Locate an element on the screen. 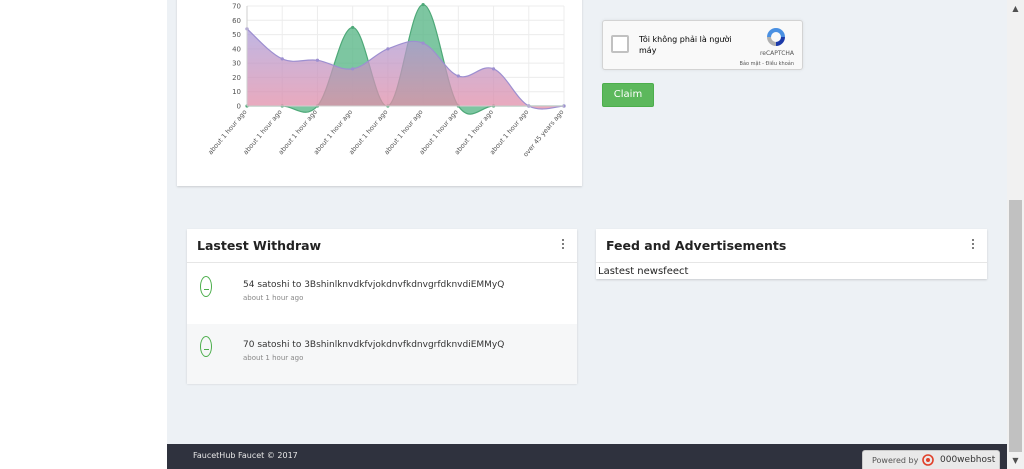  panel-header: Feed and Advertisements is located at coordinates (791, 246).